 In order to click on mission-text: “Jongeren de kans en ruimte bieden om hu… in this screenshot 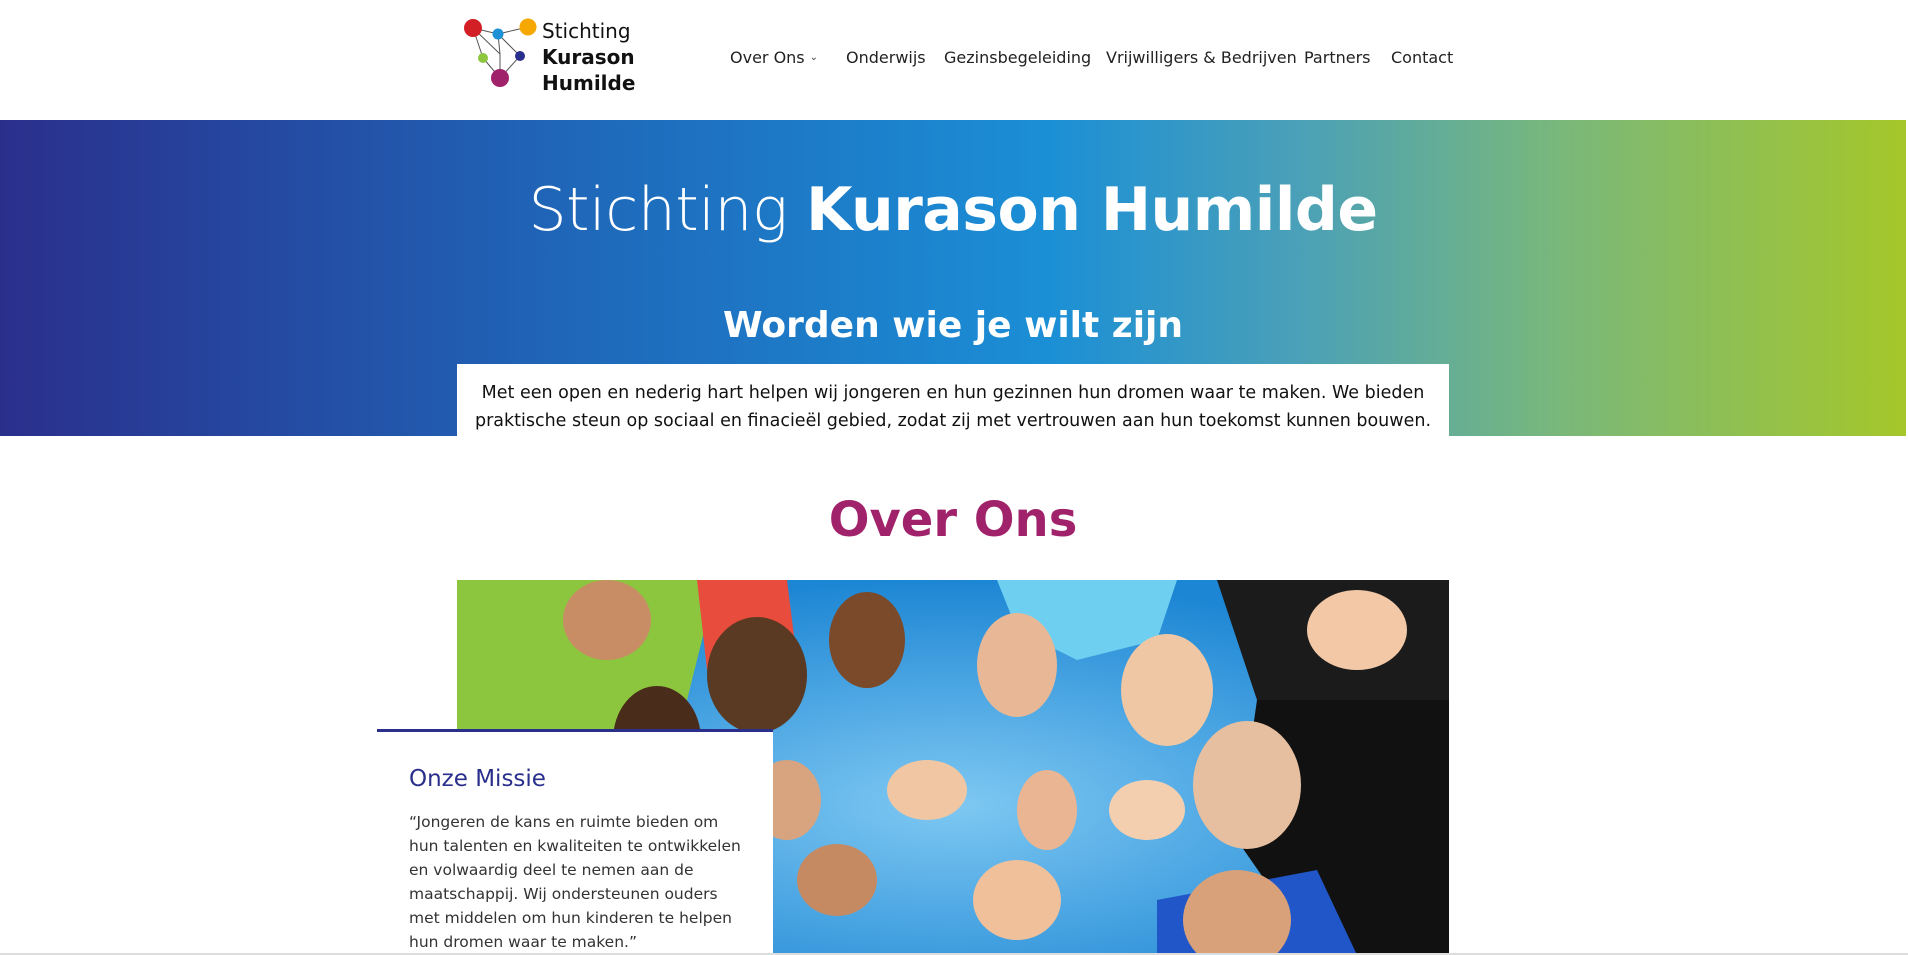, I will do `click(575, 882)`.